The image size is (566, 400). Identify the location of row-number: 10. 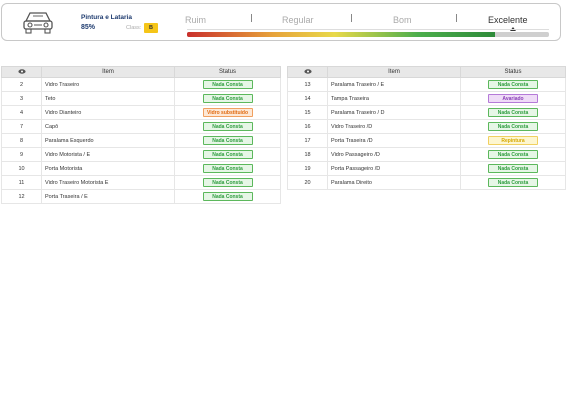
(21, 168).